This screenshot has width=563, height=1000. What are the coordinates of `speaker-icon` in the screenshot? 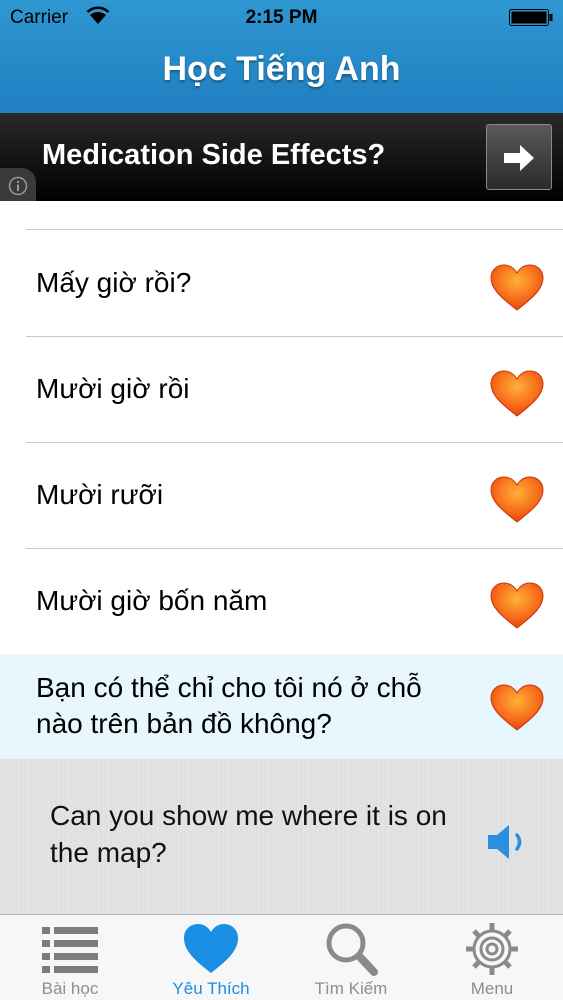 It's located at (508, 842).